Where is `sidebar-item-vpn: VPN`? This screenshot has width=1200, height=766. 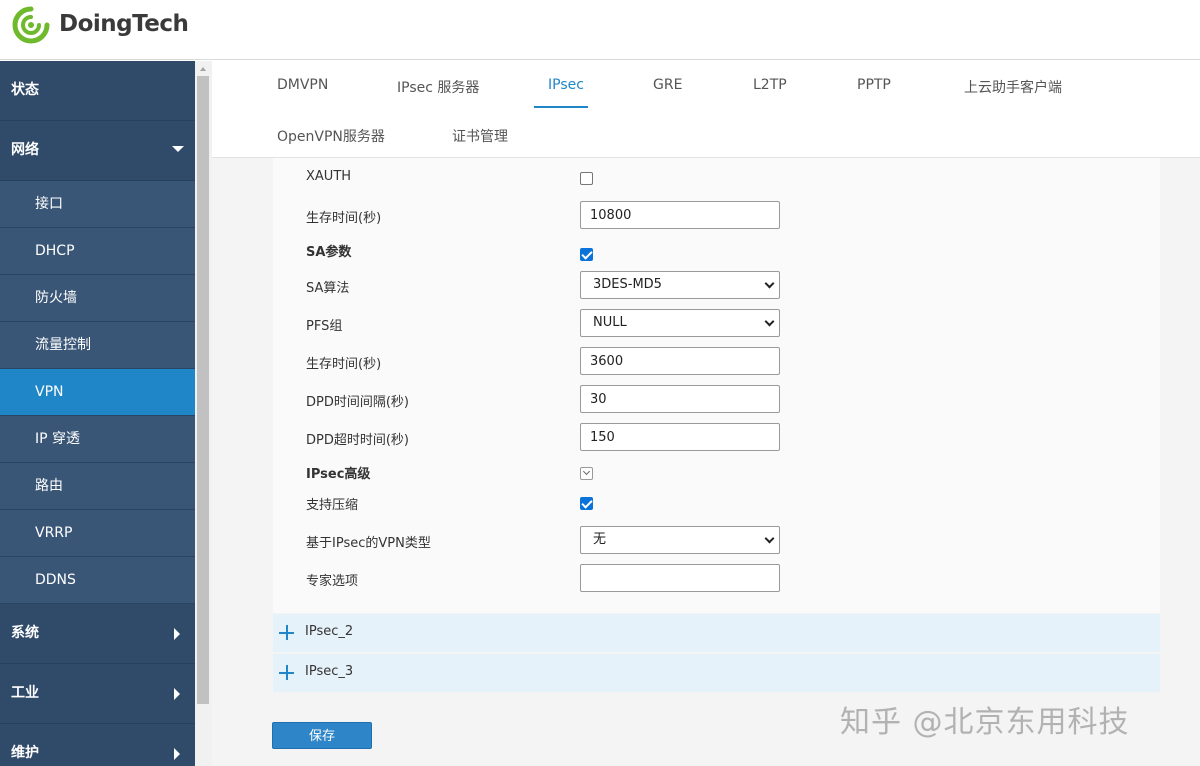
sidebar-item-vpn: VPN is located at coordinates (97, 392).